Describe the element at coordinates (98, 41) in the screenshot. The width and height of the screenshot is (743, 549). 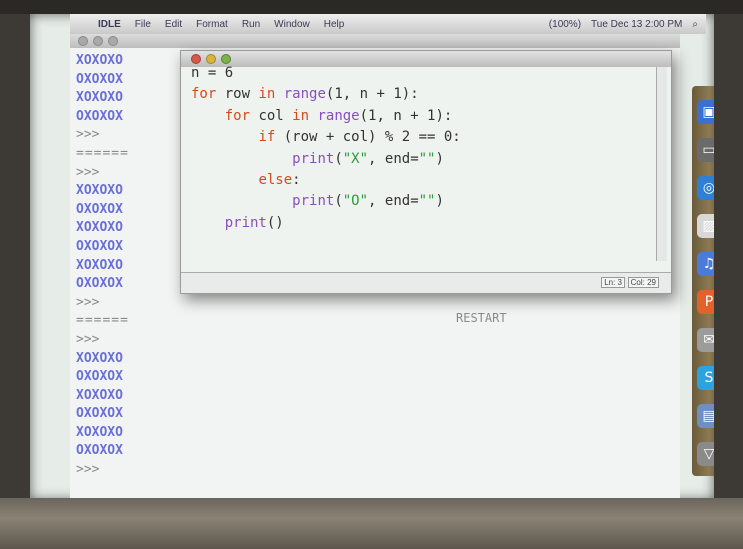
I see `minimize-icon` at that location.